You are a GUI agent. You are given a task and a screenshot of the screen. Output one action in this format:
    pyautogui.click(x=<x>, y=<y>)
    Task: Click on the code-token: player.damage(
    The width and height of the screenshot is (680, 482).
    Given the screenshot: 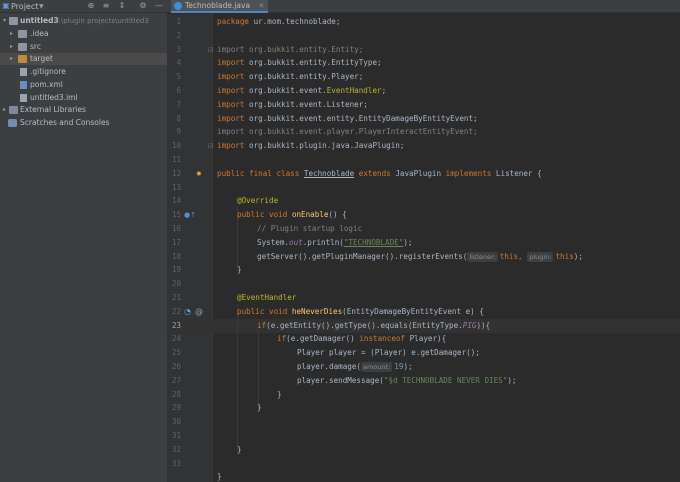 What is the action you would take?
    pyautogui.click(x=329, y=366)
    